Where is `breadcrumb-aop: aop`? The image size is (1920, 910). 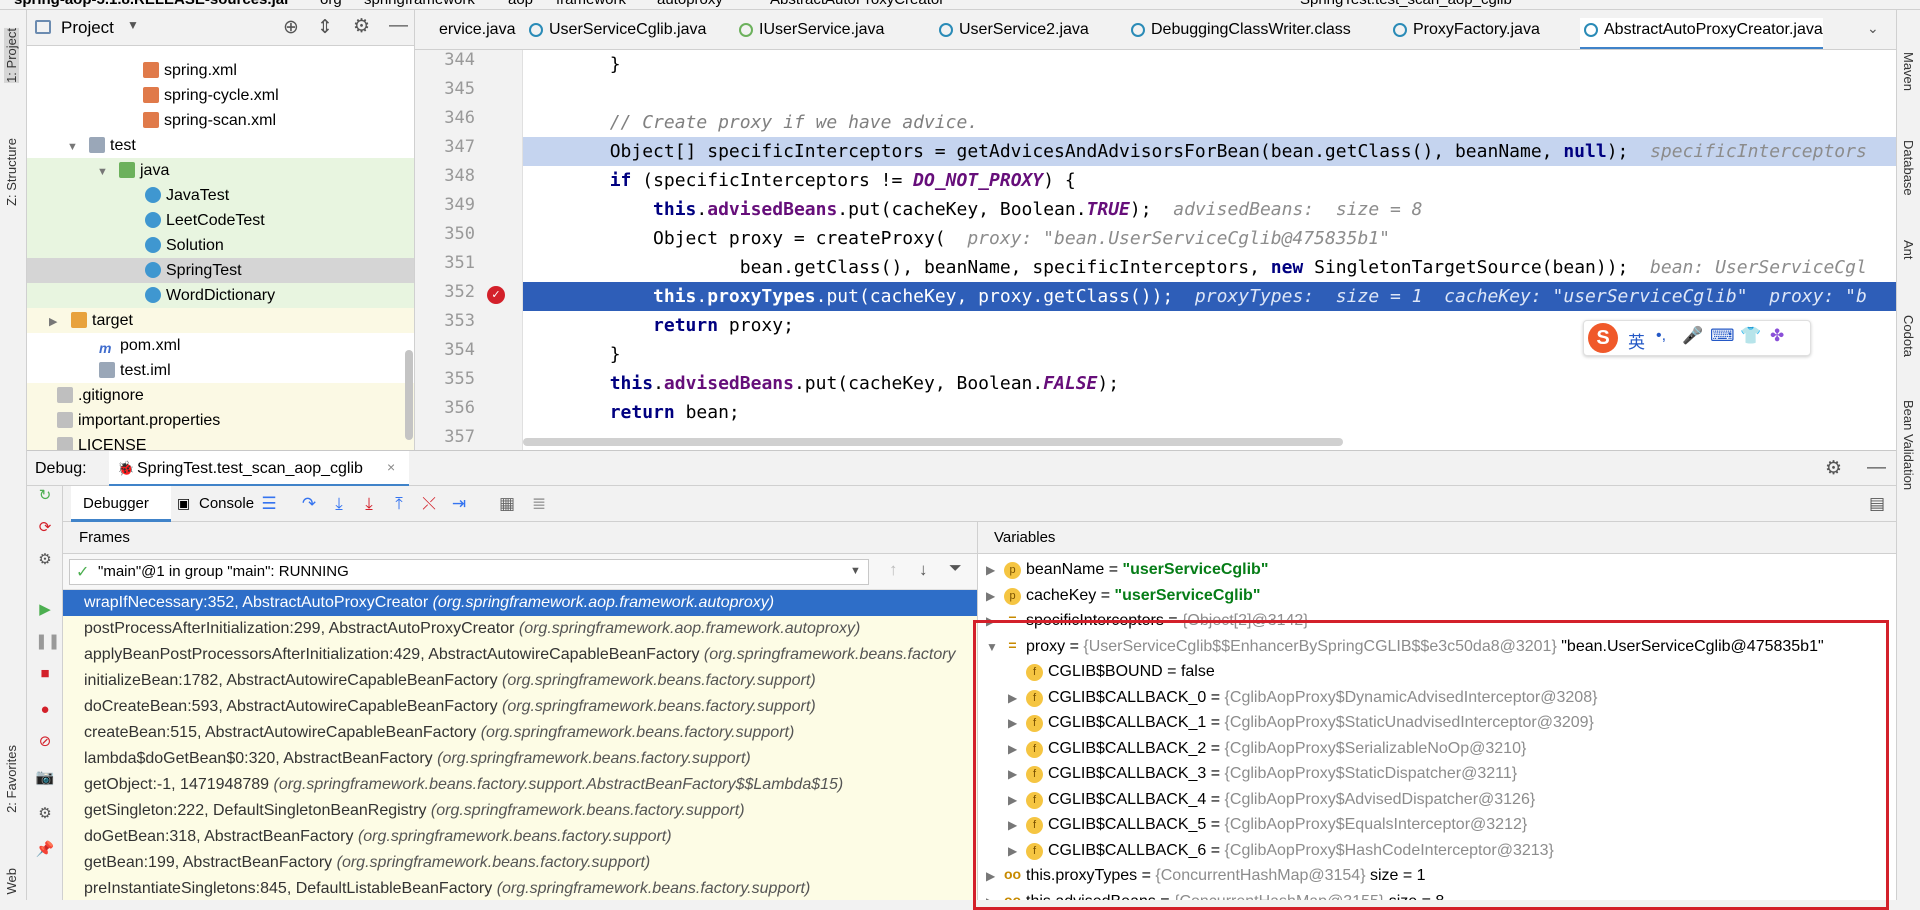
breadcrumb-aop: aop is located at coordinates (520, 4).